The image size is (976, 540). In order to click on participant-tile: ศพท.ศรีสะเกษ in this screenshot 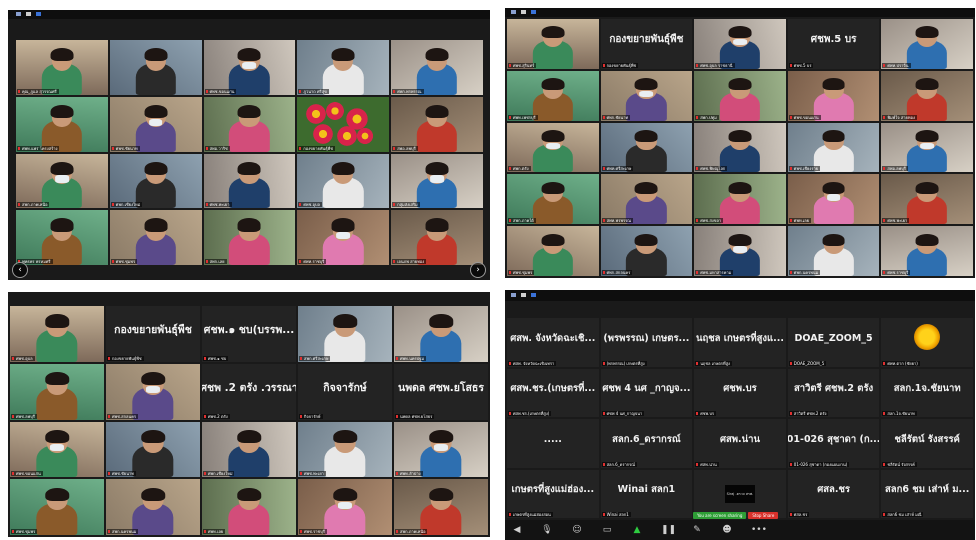, I will do `click(646, 147)`.